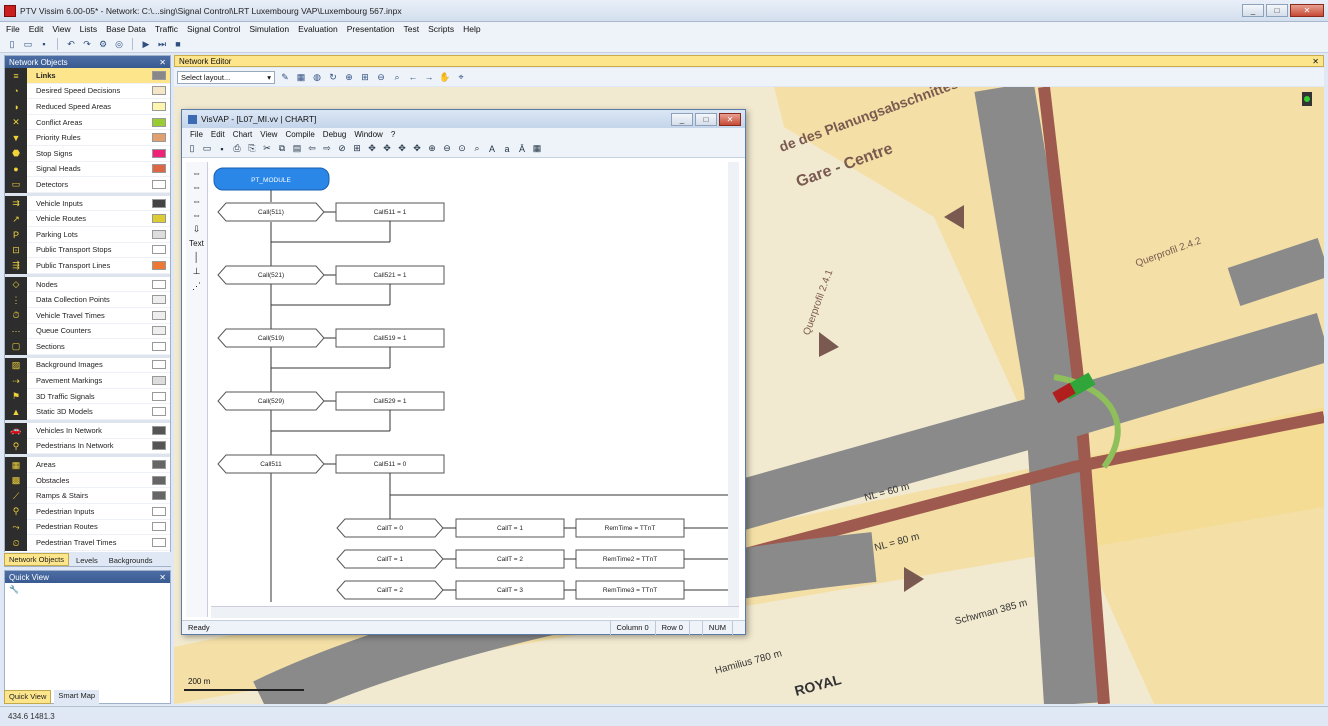 The width and height of the screenshot is (1328, 726). What do you see at coordinates (87, 396) in the screenshot?
I see `network-object-3d-traffic-signals: ⚑ 3D Traffic Signals` at bounding box center [87, 396].